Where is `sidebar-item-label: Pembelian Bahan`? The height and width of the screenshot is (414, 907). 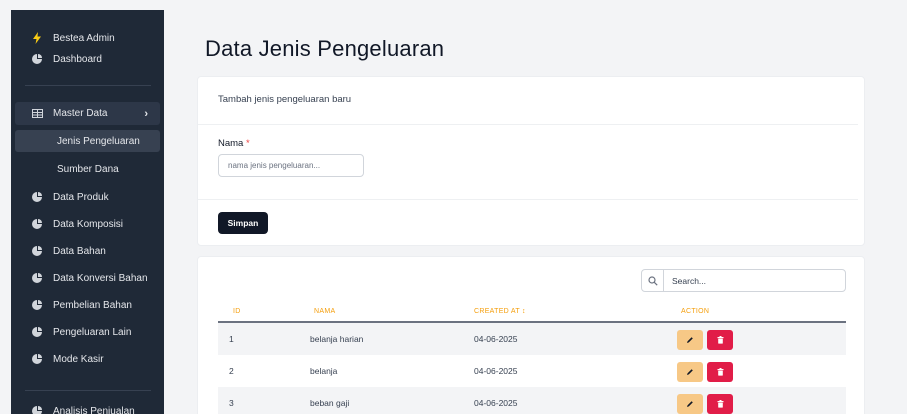
sidebar-item-label: Pembelian Bahan is located at coordinates (92, 305).